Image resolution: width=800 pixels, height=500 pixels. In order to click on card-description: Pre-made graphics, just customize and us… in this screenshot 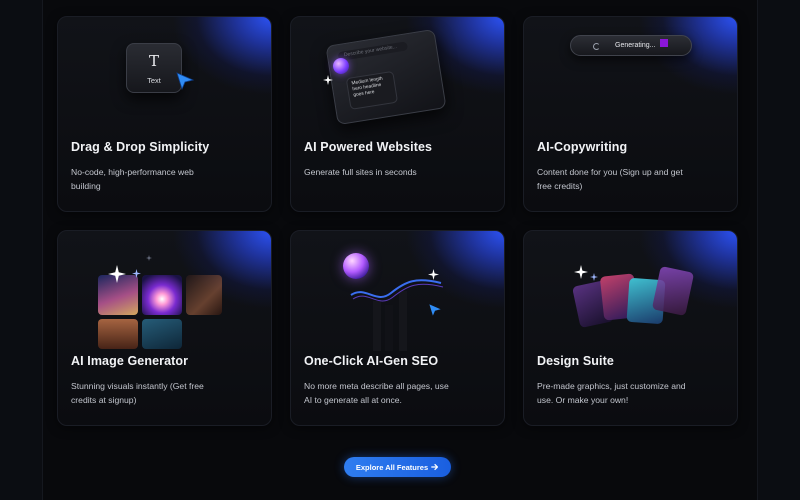, I will do `click(611, 393)`.